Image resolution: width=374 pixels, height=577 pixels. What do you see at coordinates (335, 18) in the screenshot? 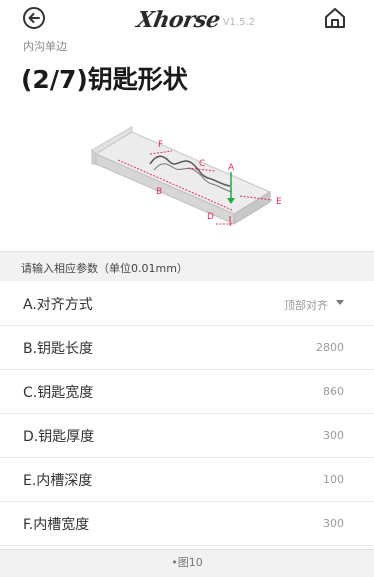
I see `home-icon` at bounding box center [335, 18].